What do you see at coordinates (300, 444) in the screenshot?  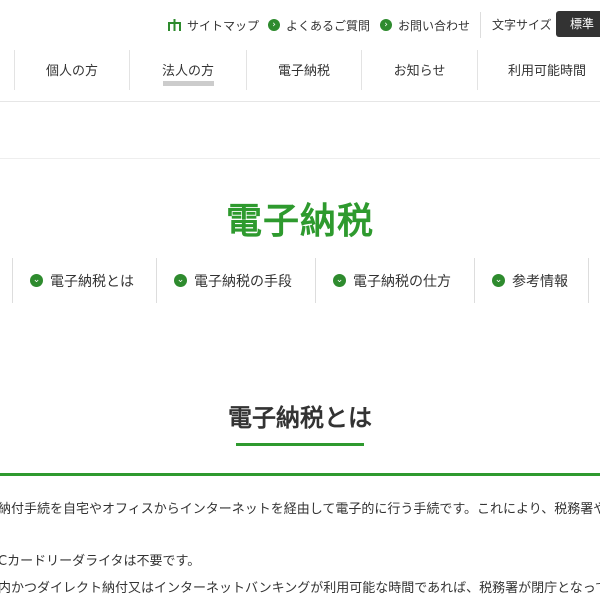 I see `heading-underline` at bounding box center [300, 444].